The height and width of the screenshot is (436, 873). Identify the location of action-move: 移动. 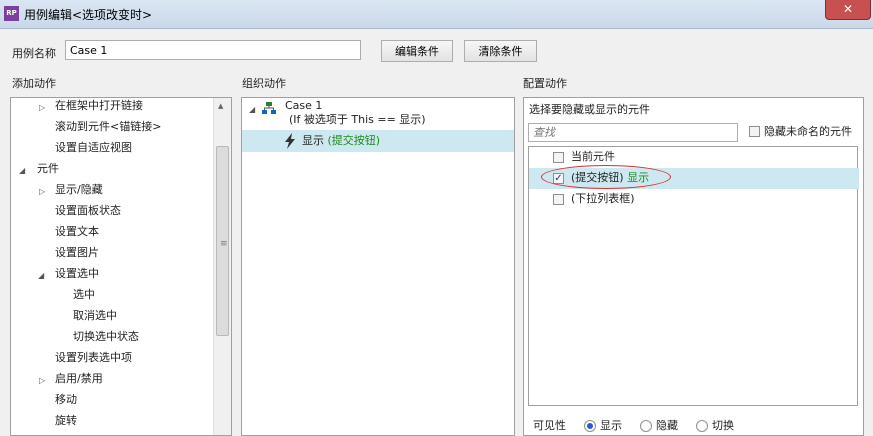
(66, 400).